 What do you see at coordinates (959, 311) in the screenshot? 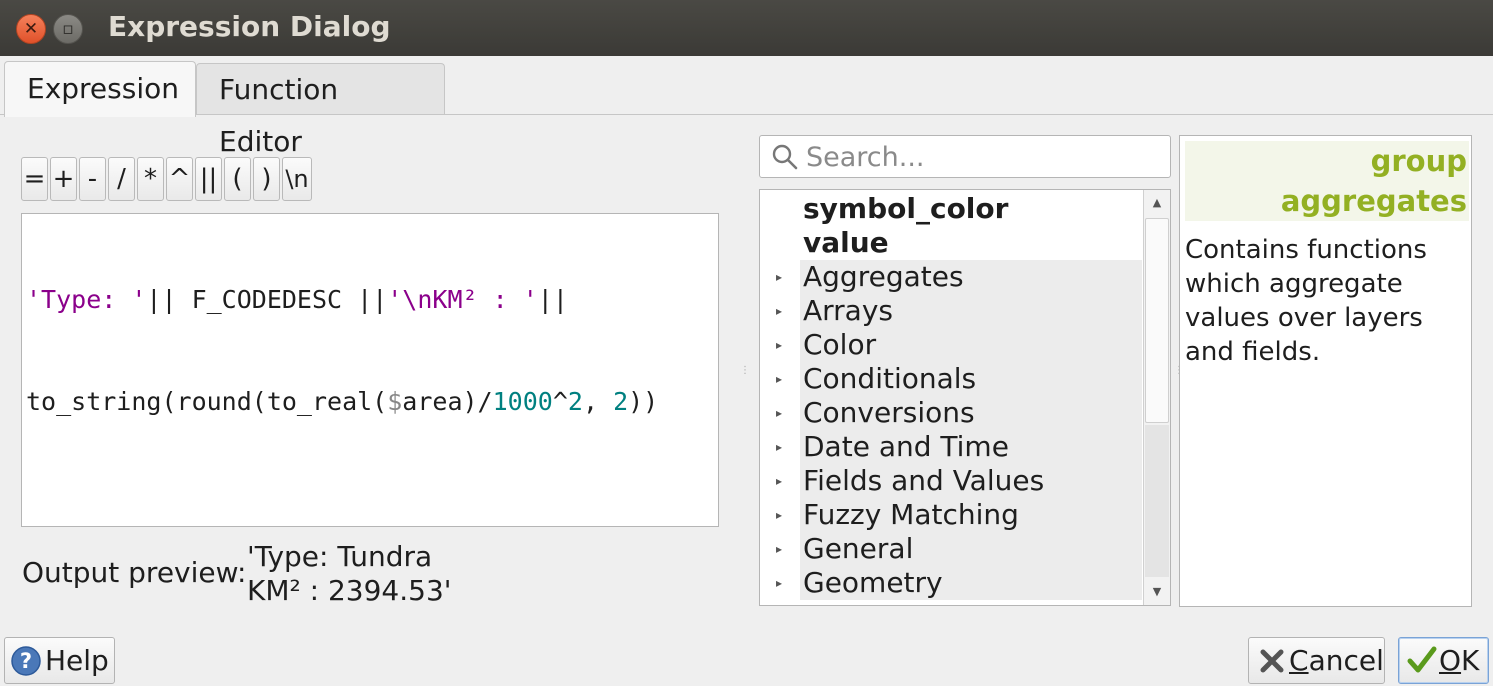
I see `tree-group-arrays: ▸ Arrays` at bounding box center [959, 311].